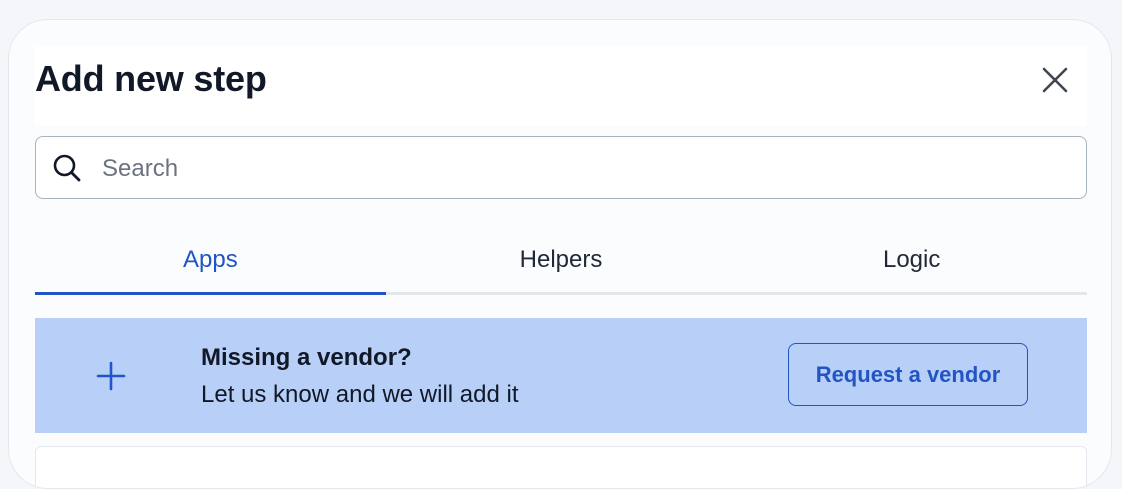  Describe the element at coordinates (151, 78) in the screenshot. I see `dialog-title: Add new step` at that location.